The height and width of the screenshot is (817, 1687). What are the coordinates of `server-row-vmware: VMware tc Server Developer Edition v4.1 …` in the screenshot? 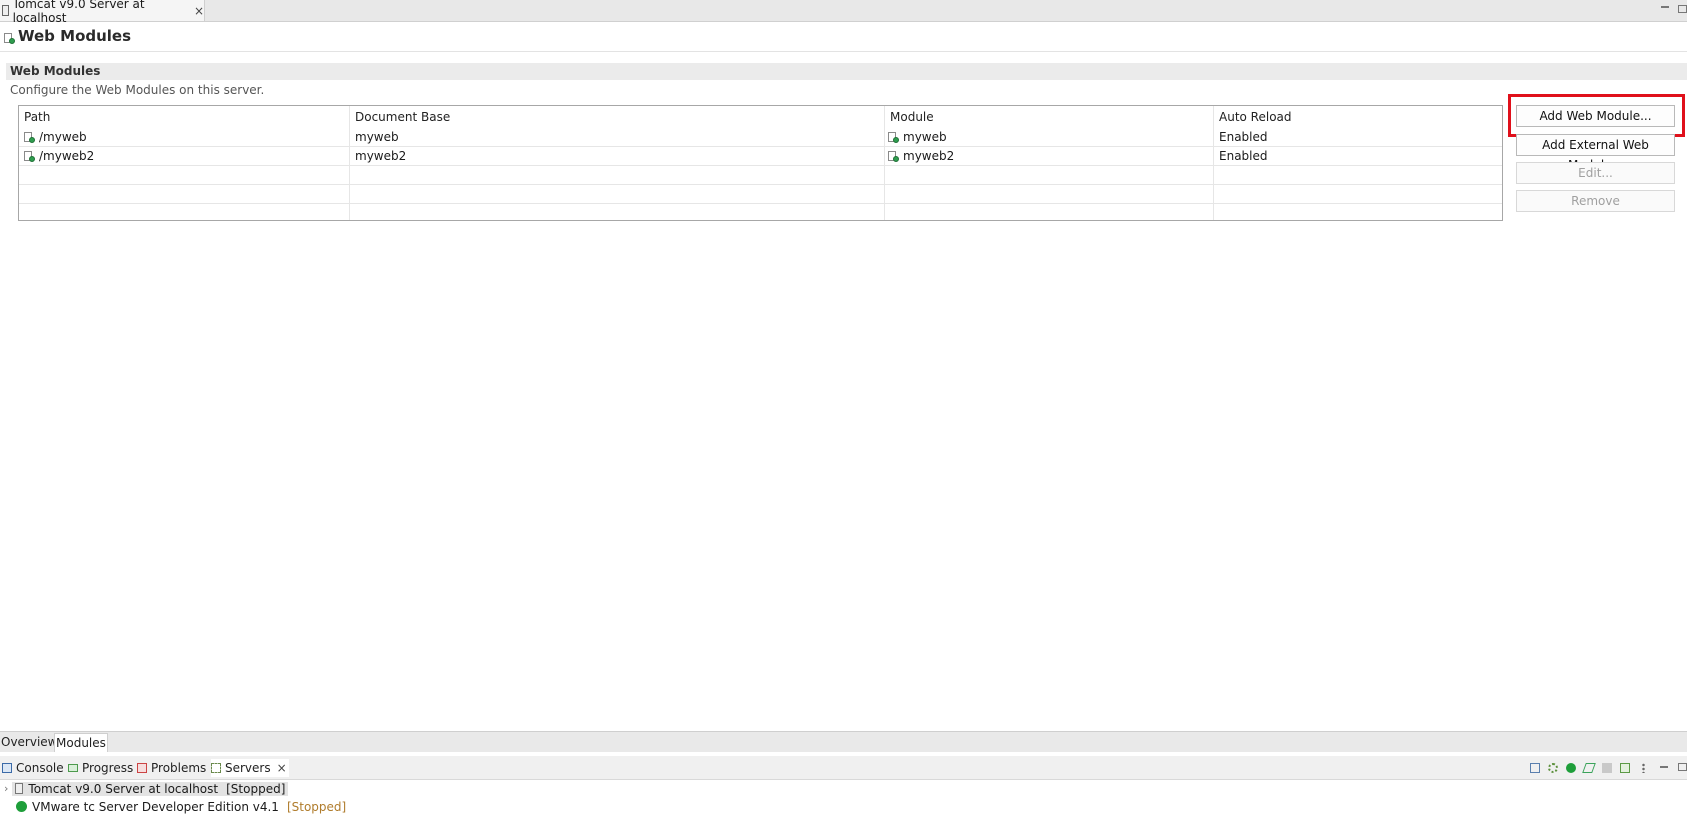 It's located at (181, 806).